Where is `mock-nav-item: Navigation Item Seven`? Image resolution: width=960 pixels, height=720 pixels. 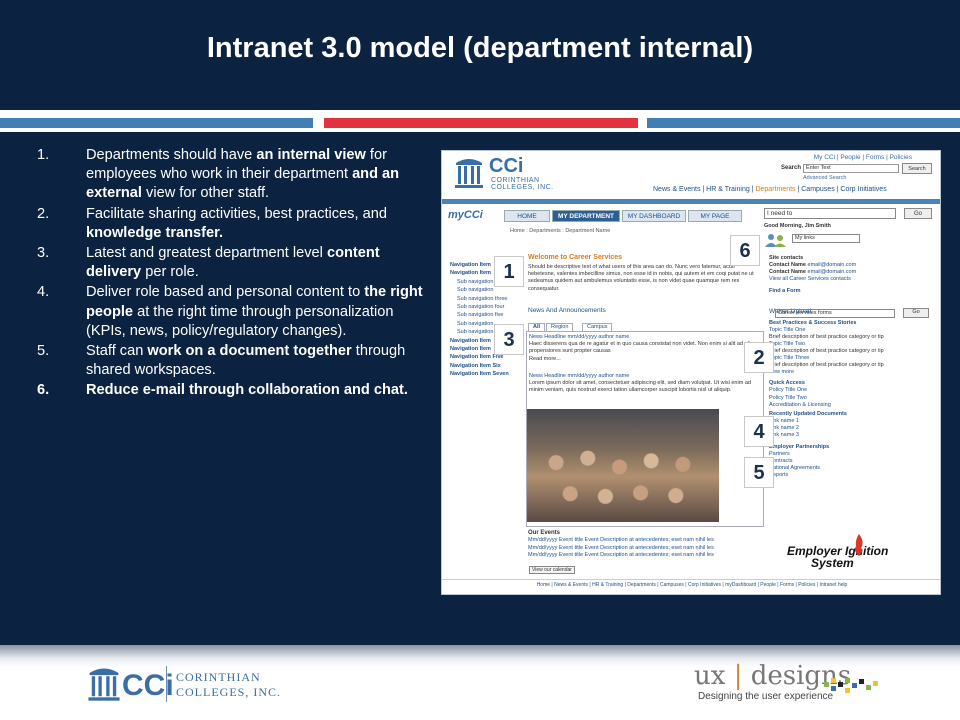 mock-nav-item: Navigation Item Seven is located at coordinates (481, 374).